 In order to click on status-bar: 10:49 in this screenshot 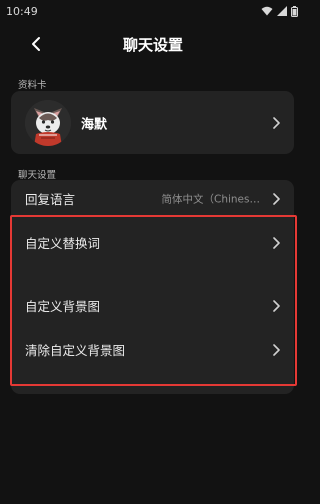, I will do `click(153, 11)`.